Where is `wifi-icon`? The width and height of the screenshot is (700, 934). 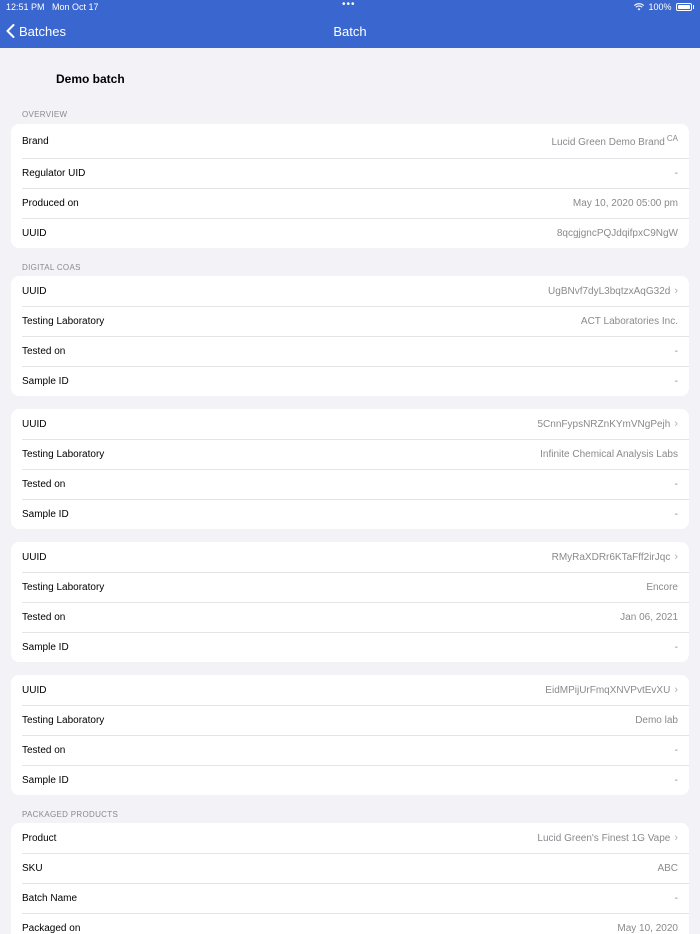
wifi-icon is located at coordinates (639, 7).